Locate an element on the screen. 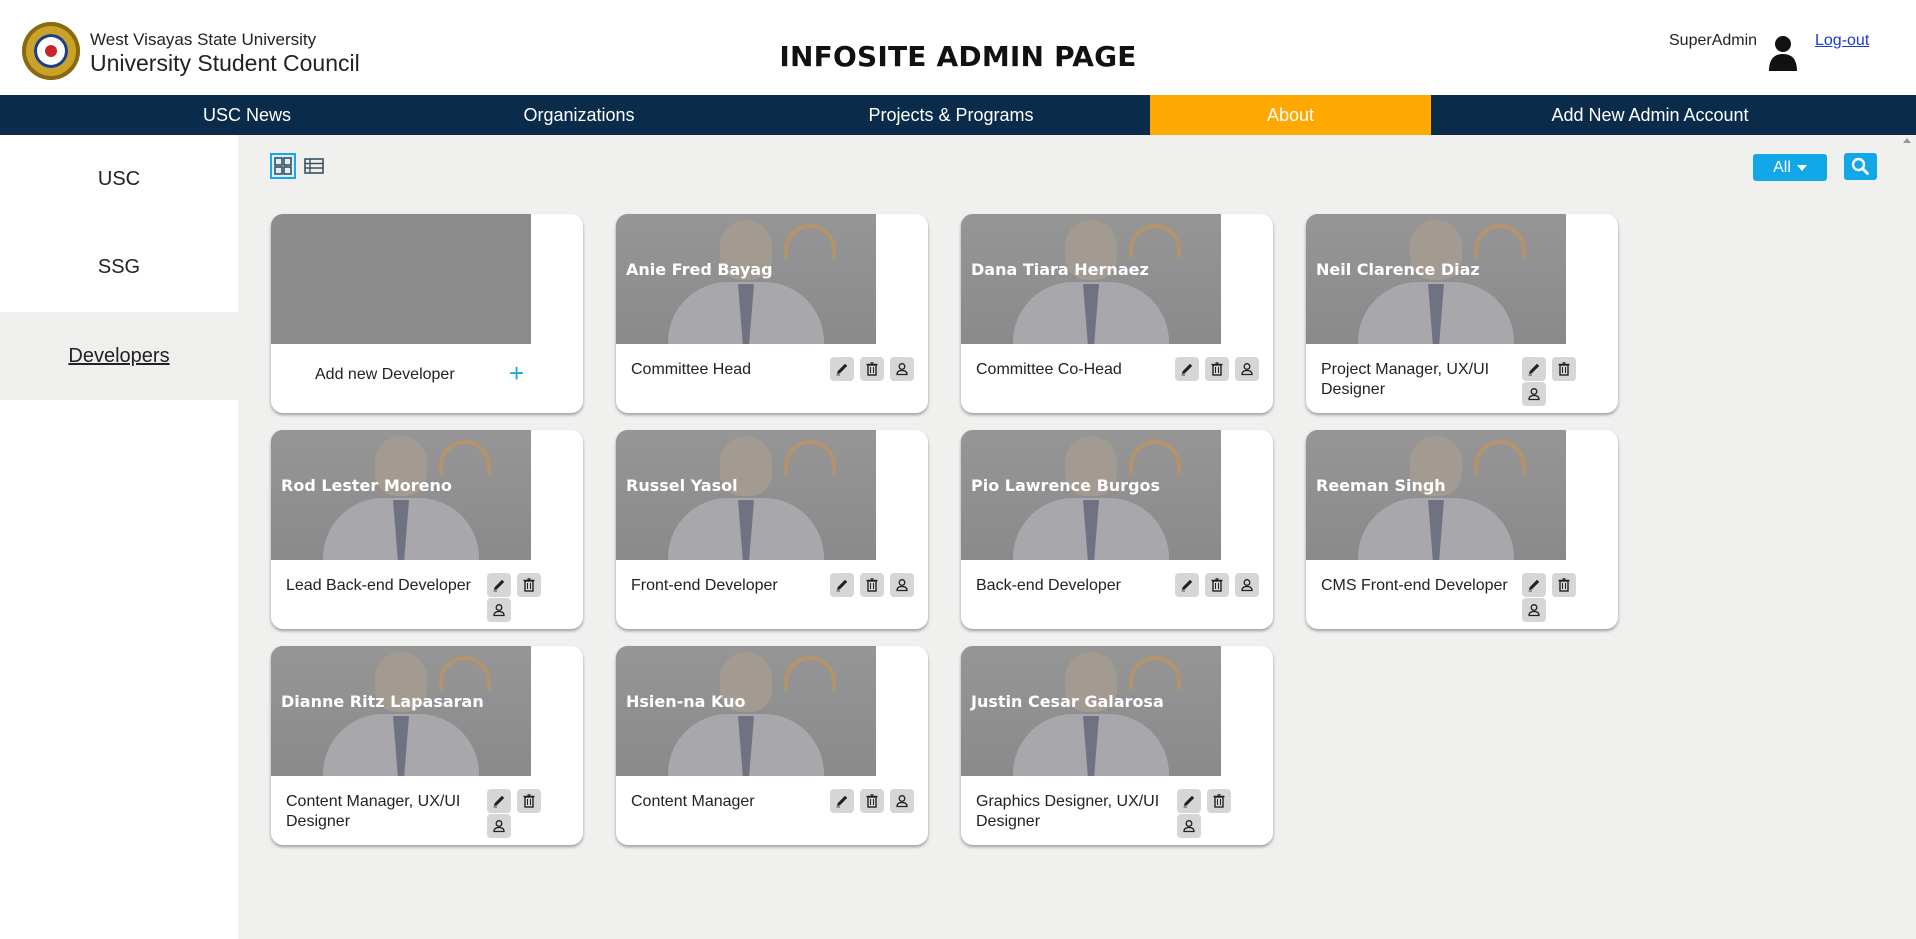 The image size is (1916, 939). grid-view-button is located at coordinates (283, 166).